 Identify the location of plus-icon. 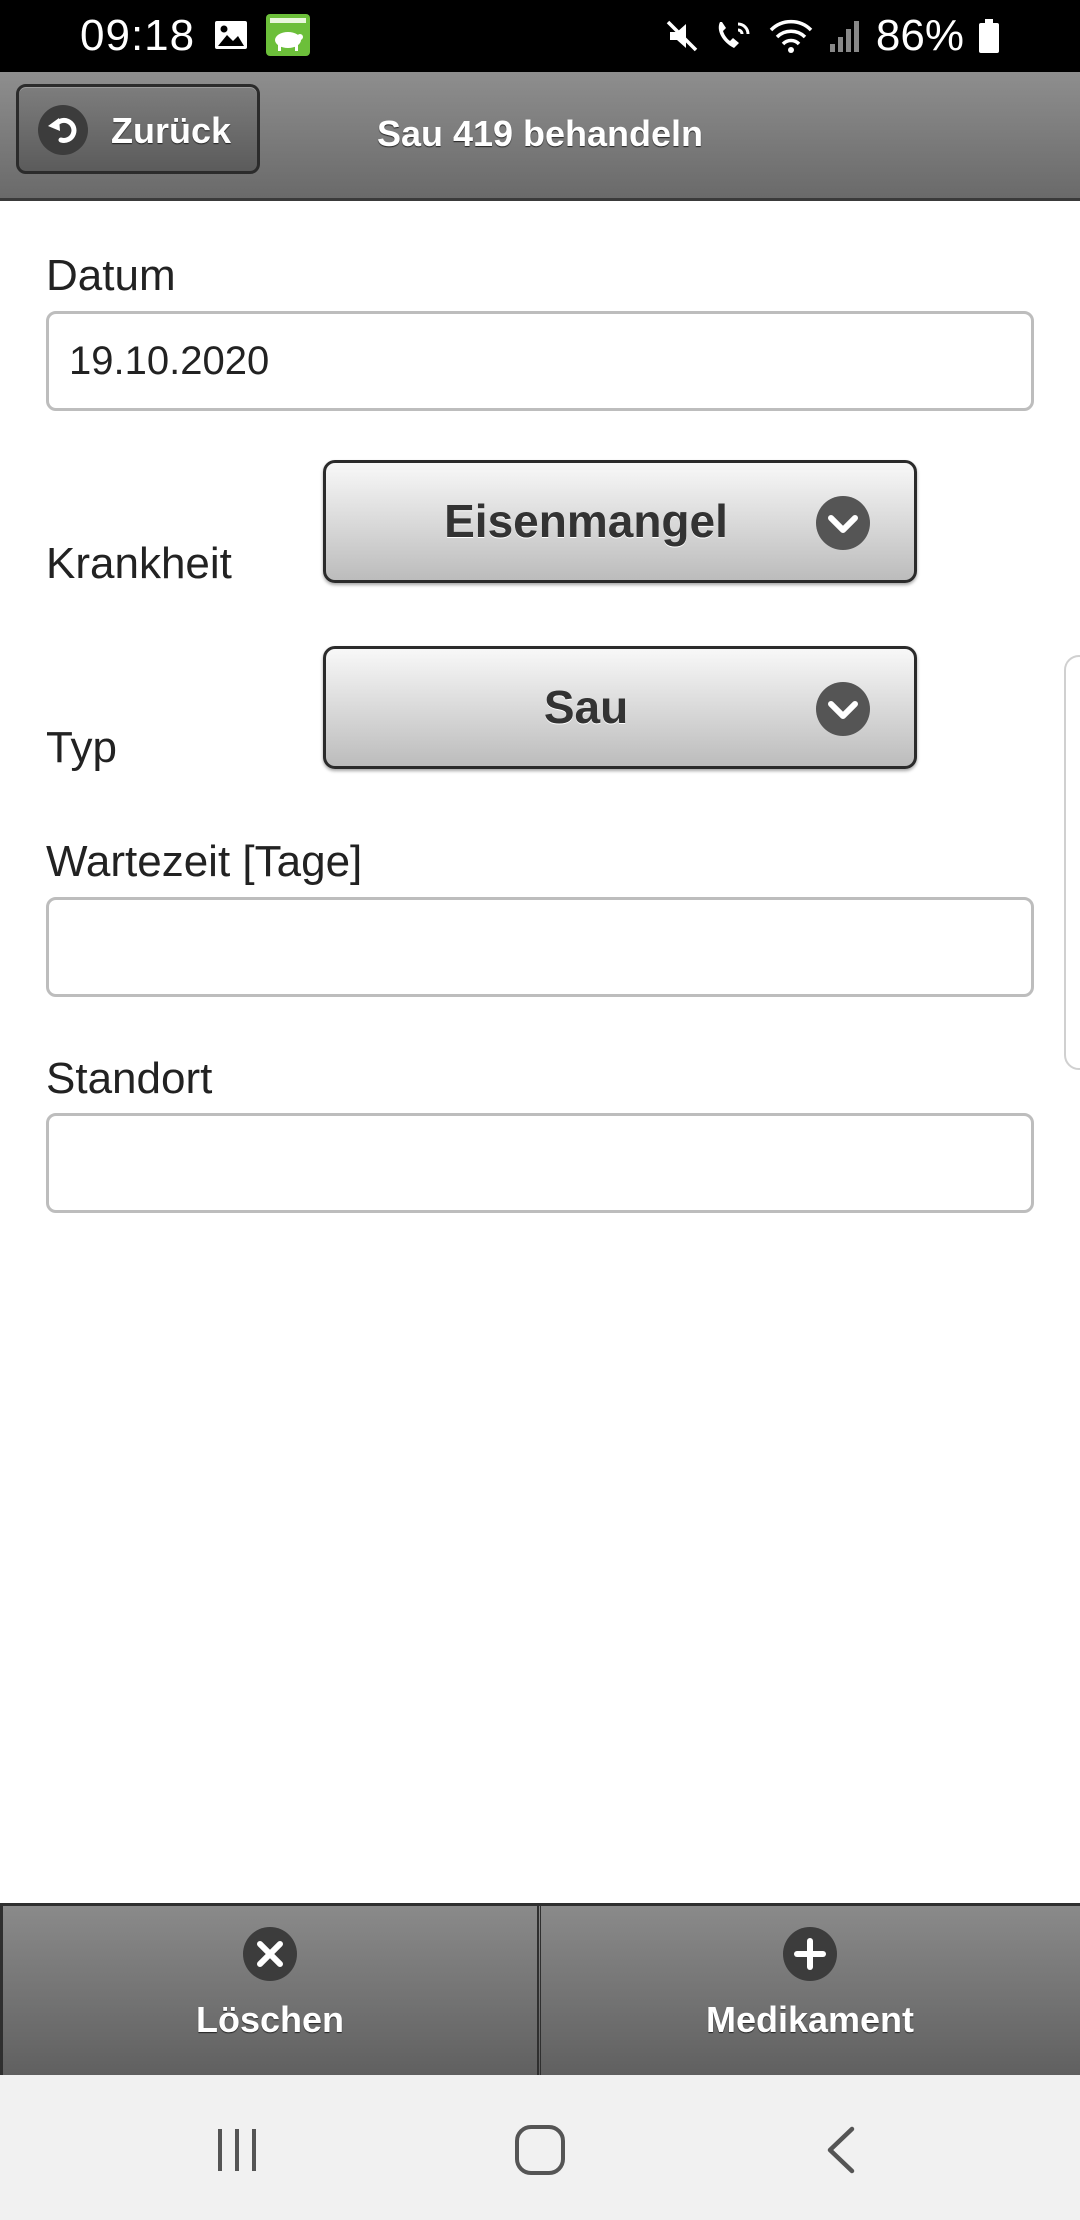
(810, 1954).